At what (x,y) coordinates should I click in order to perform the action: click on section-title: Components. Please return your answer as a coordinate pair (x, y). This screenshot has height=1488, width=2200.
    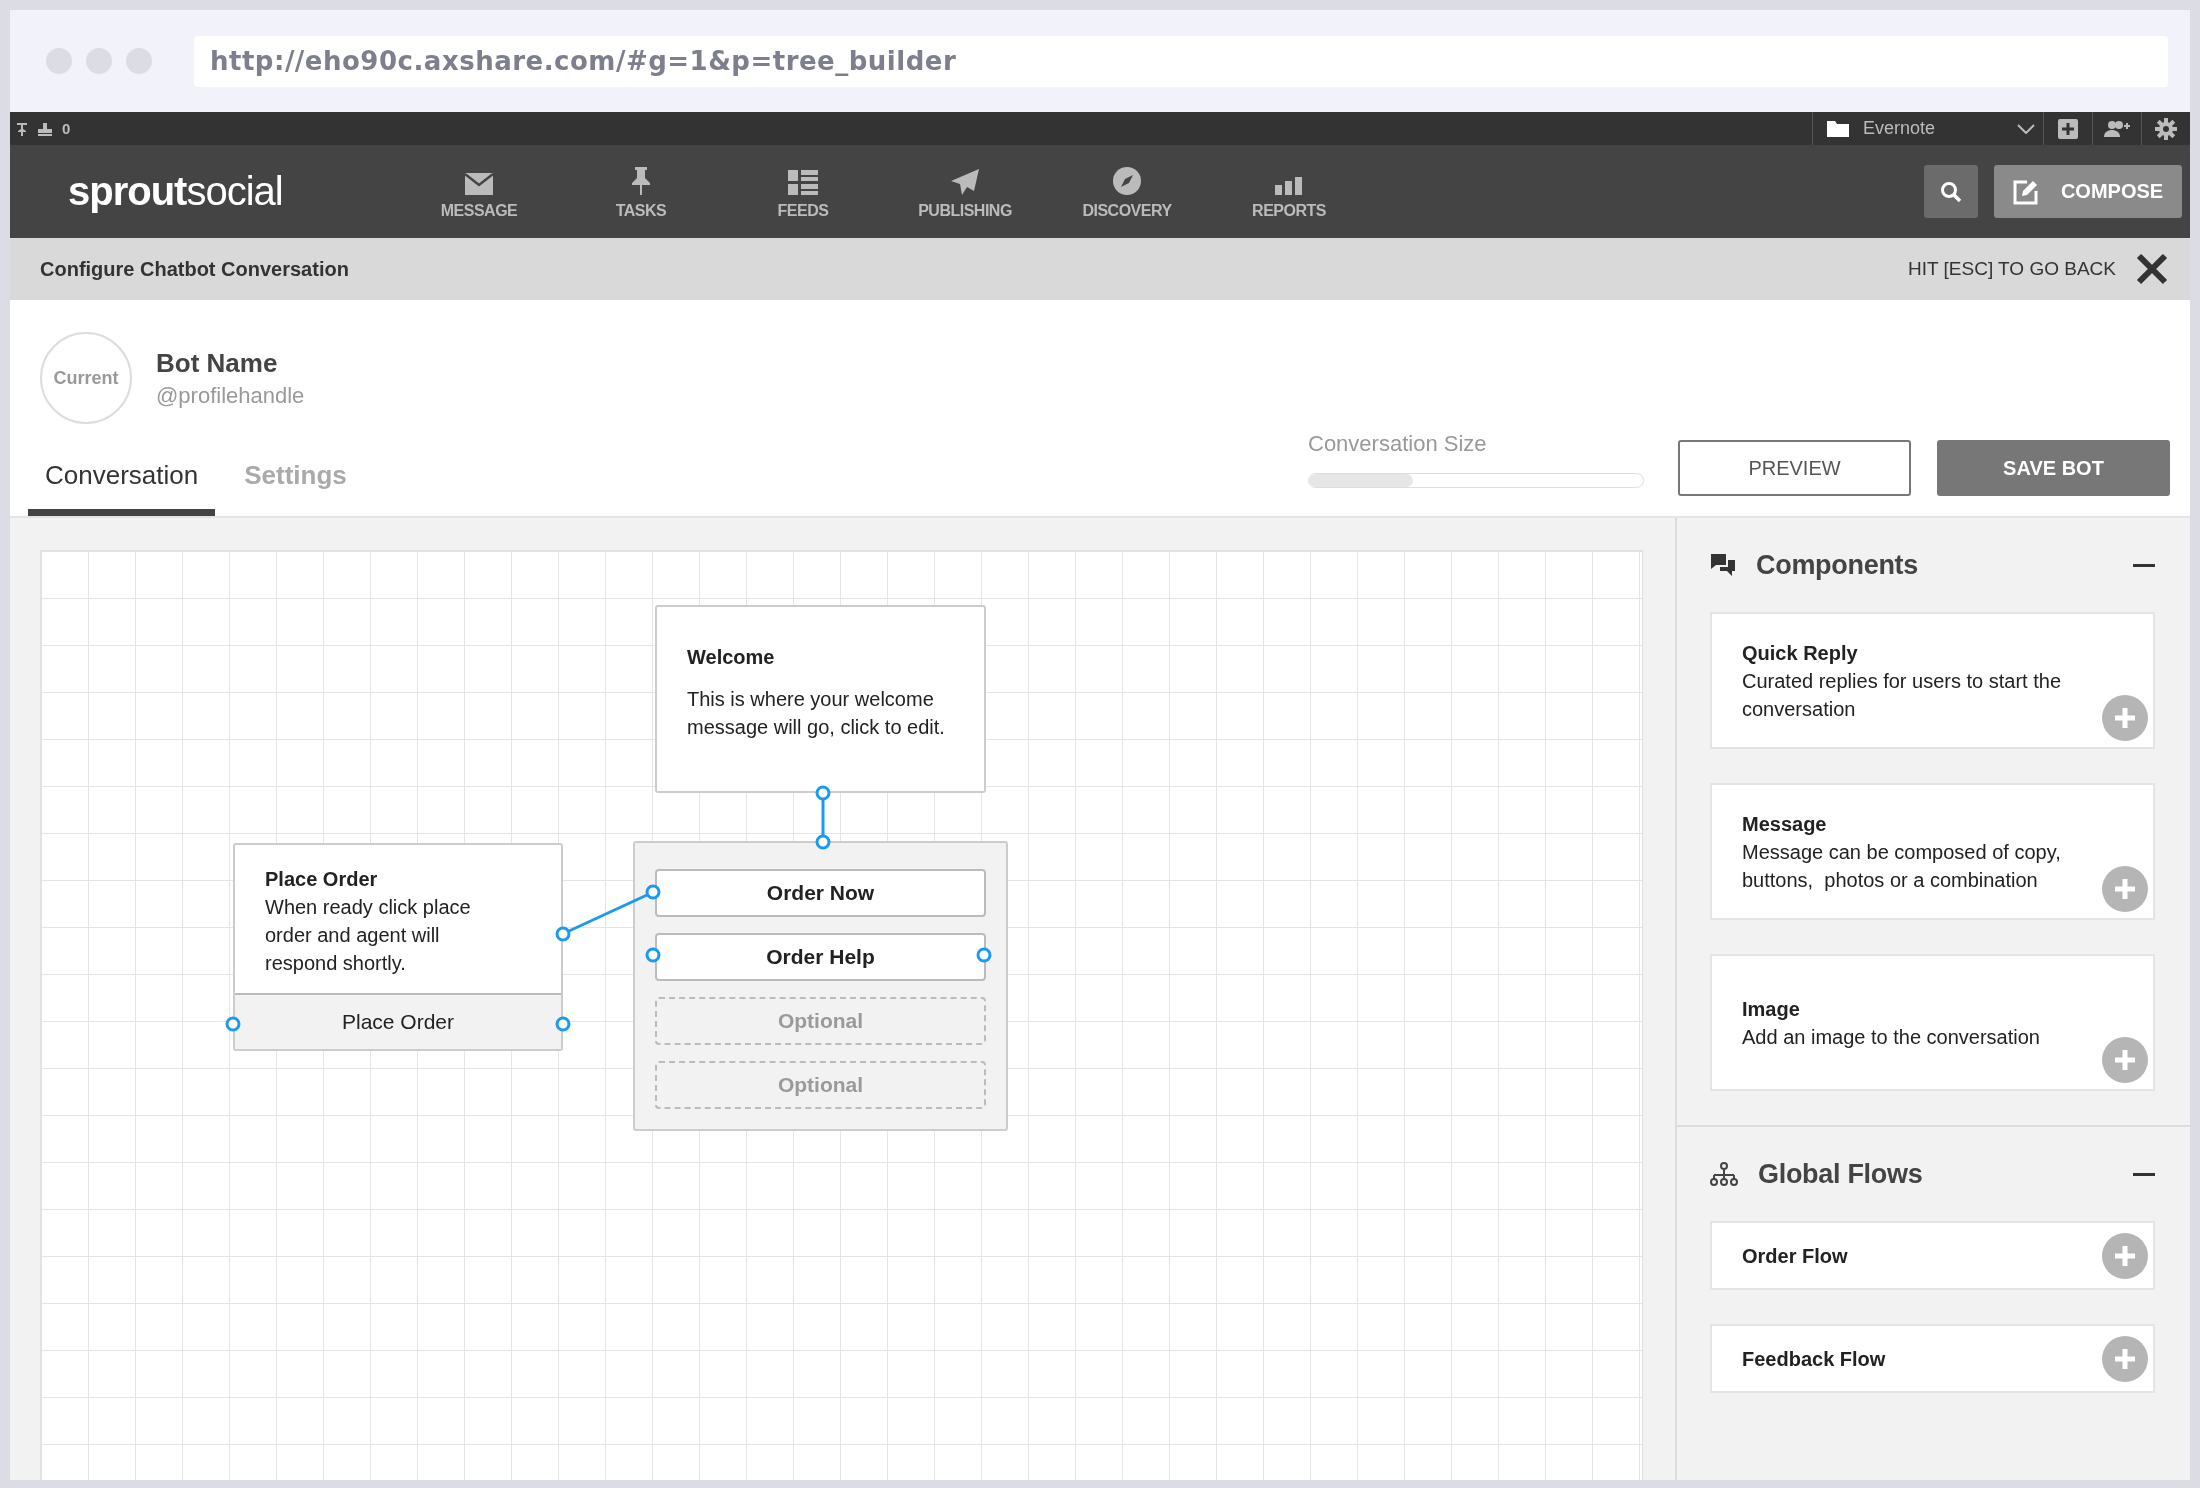
    Looking at the image, I should click on (1837, 565).